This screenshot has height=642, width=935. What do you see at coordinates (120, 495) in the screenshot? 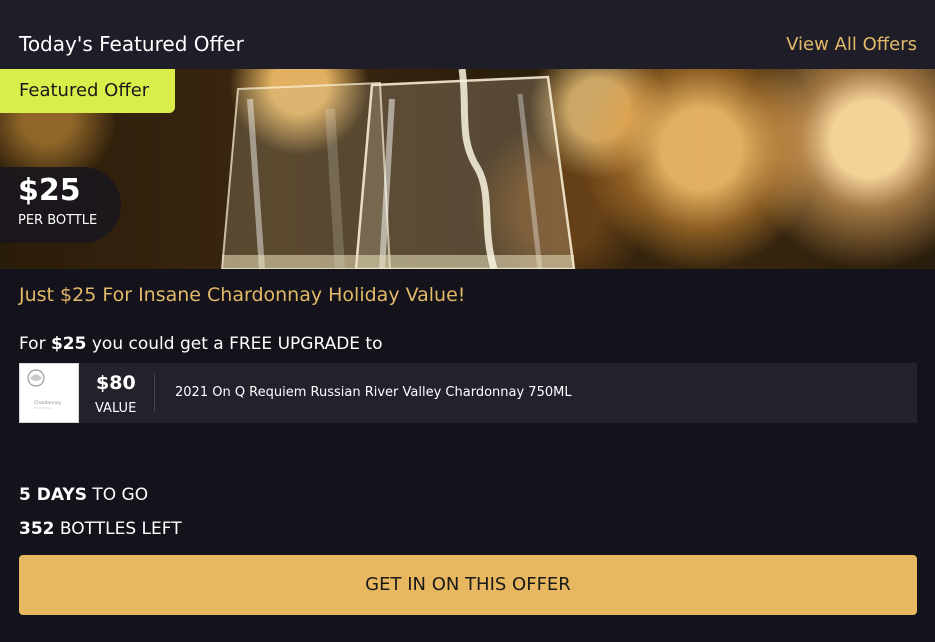
I see `days-label: TO GO` at bounding box center [120, 495].